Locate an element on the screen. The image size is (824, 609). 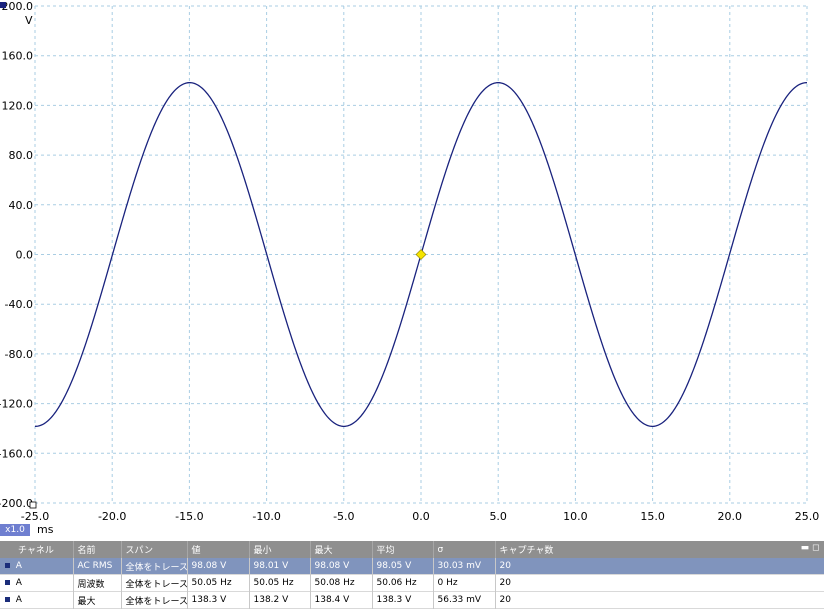
y-tick-label: 80.0 is located at coordinates (21, 155).